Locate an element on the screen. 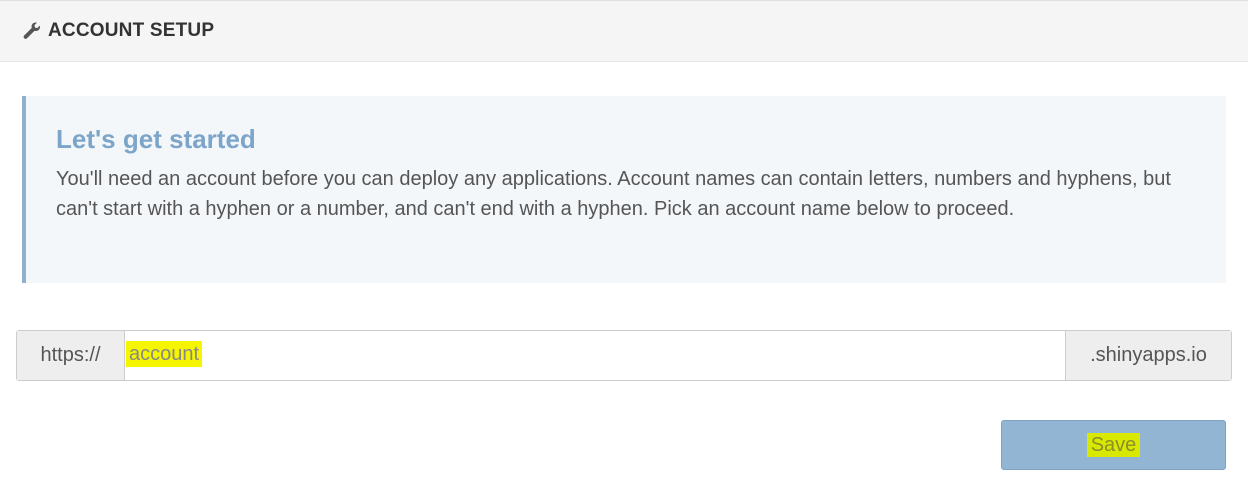 Image resolution: width=1248 pixels, height=484 pixels. account-name-input is located at coordinates (604, 355).